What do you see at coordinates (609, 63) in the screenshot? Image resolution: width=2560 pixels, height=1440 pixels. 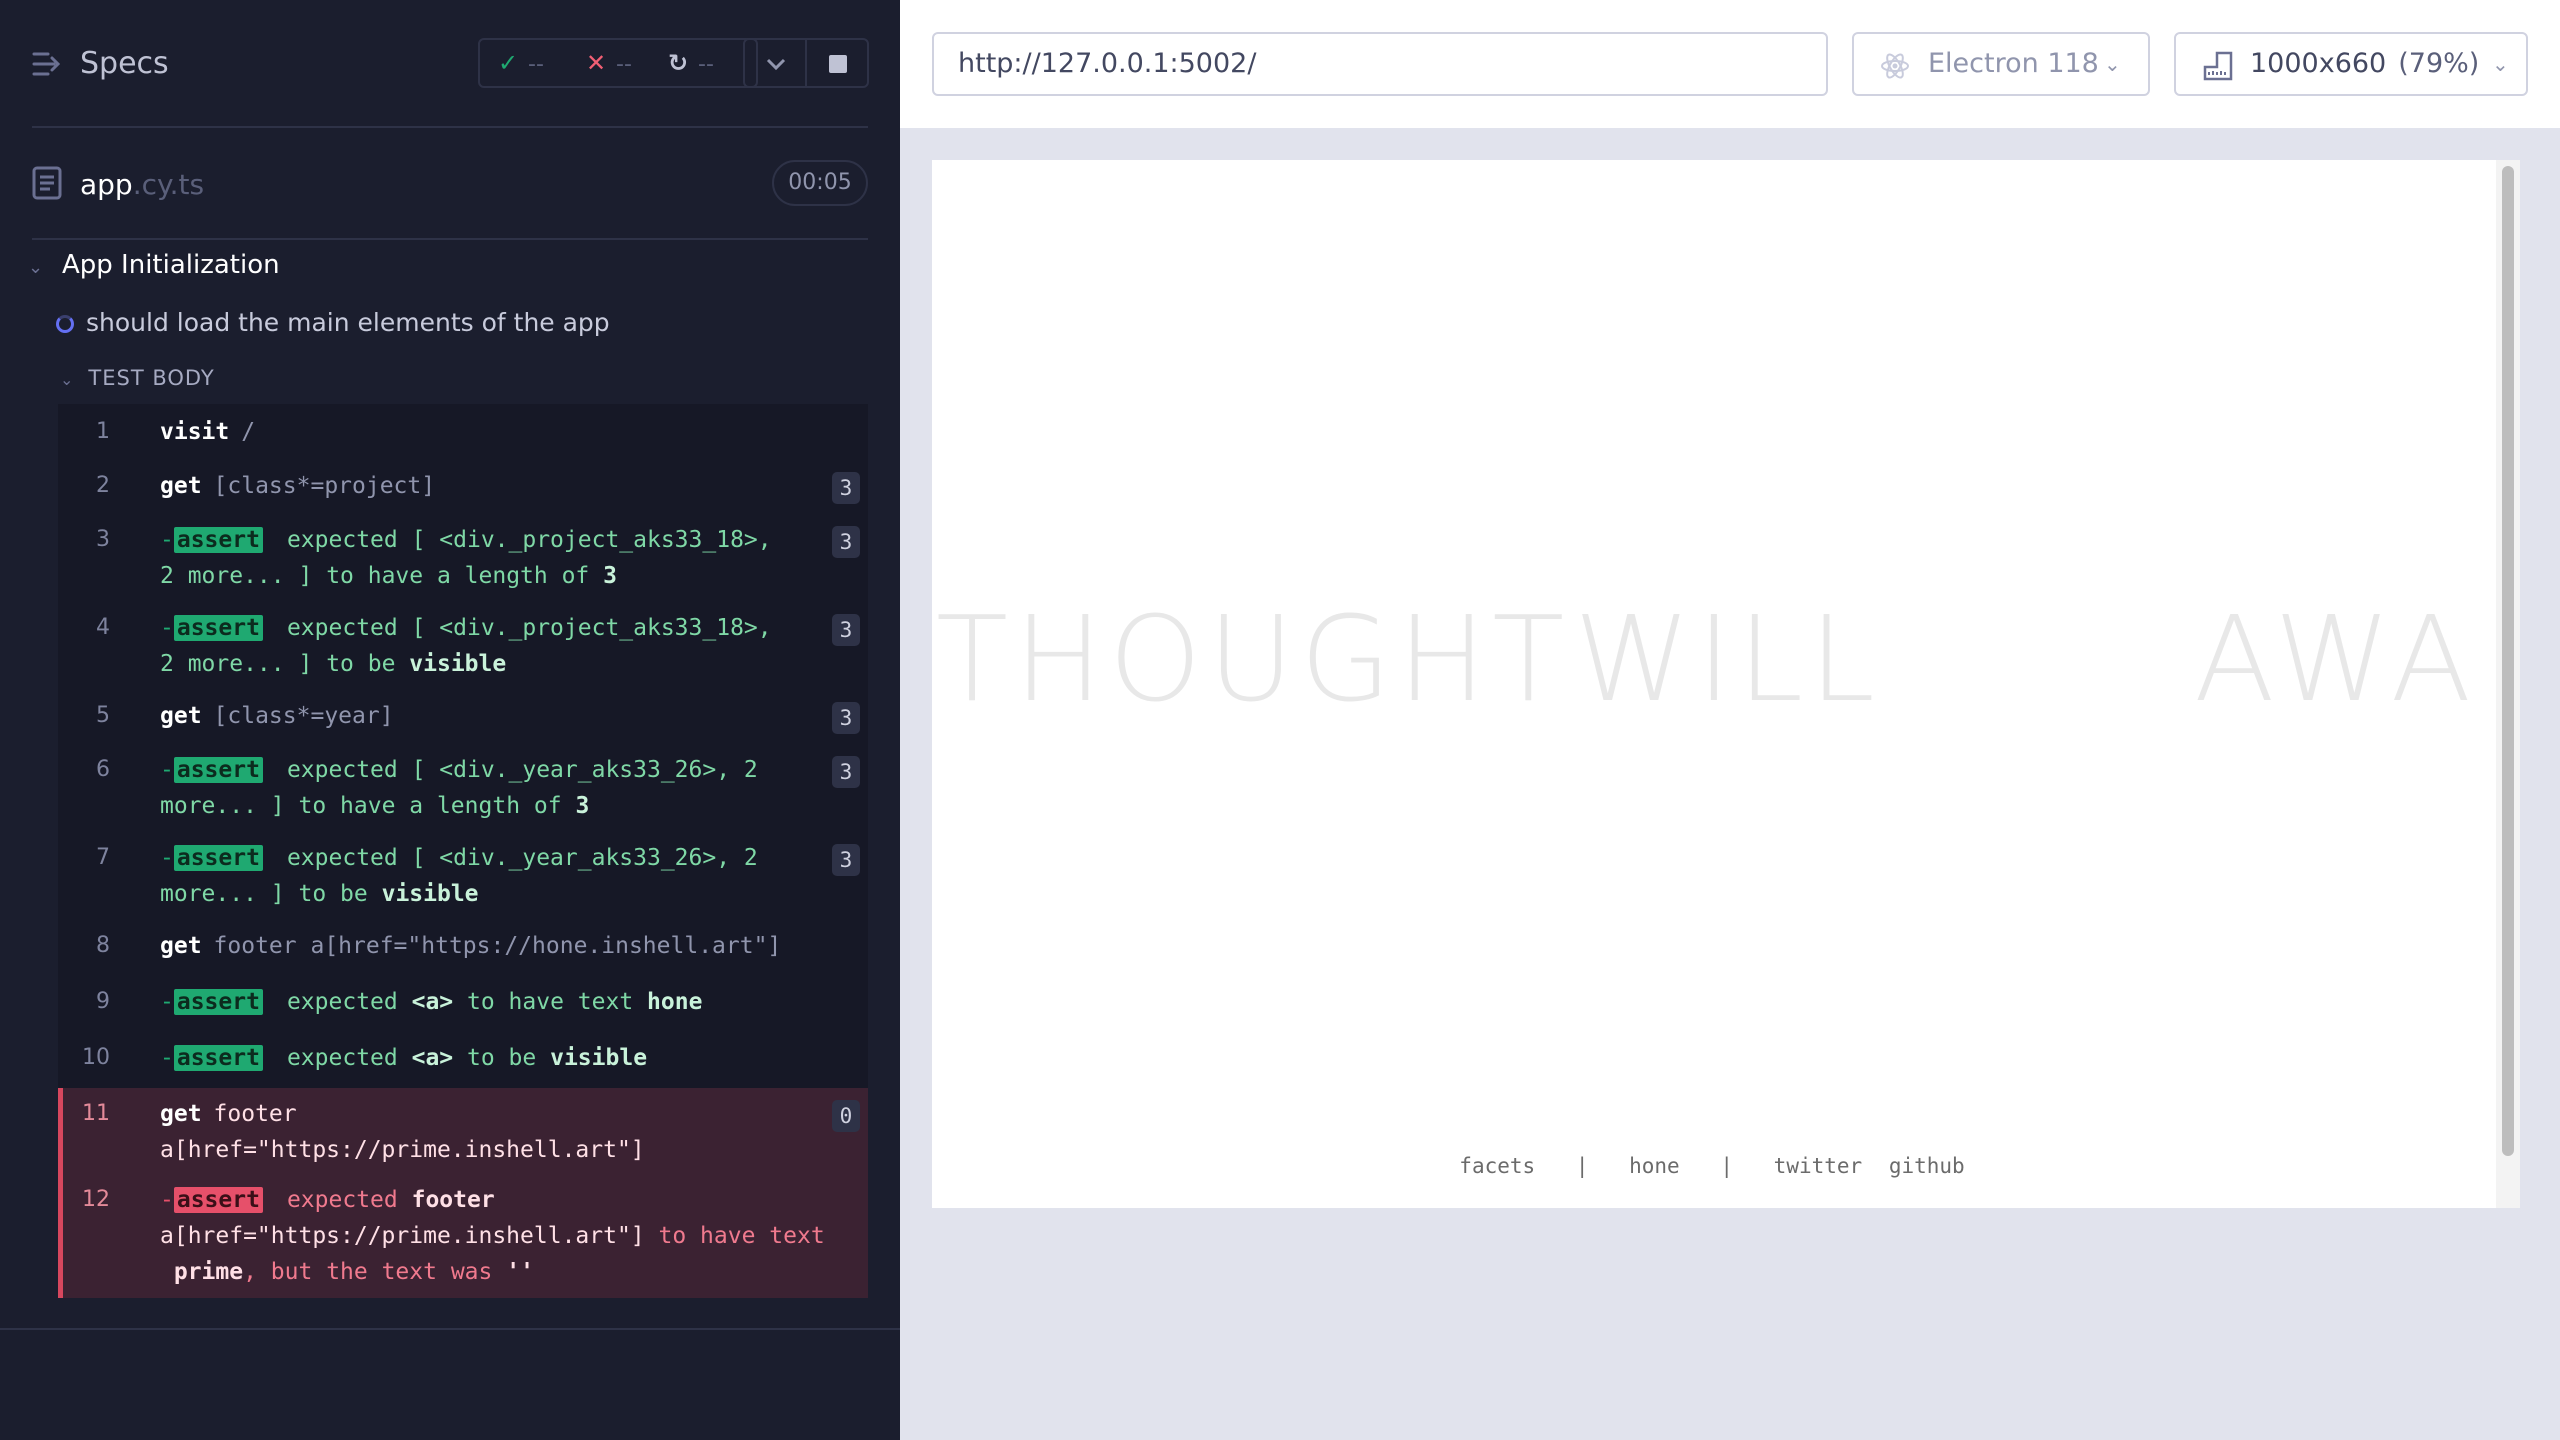 I see `failed-stat: ✕ --` at bounding box center [609, 63].